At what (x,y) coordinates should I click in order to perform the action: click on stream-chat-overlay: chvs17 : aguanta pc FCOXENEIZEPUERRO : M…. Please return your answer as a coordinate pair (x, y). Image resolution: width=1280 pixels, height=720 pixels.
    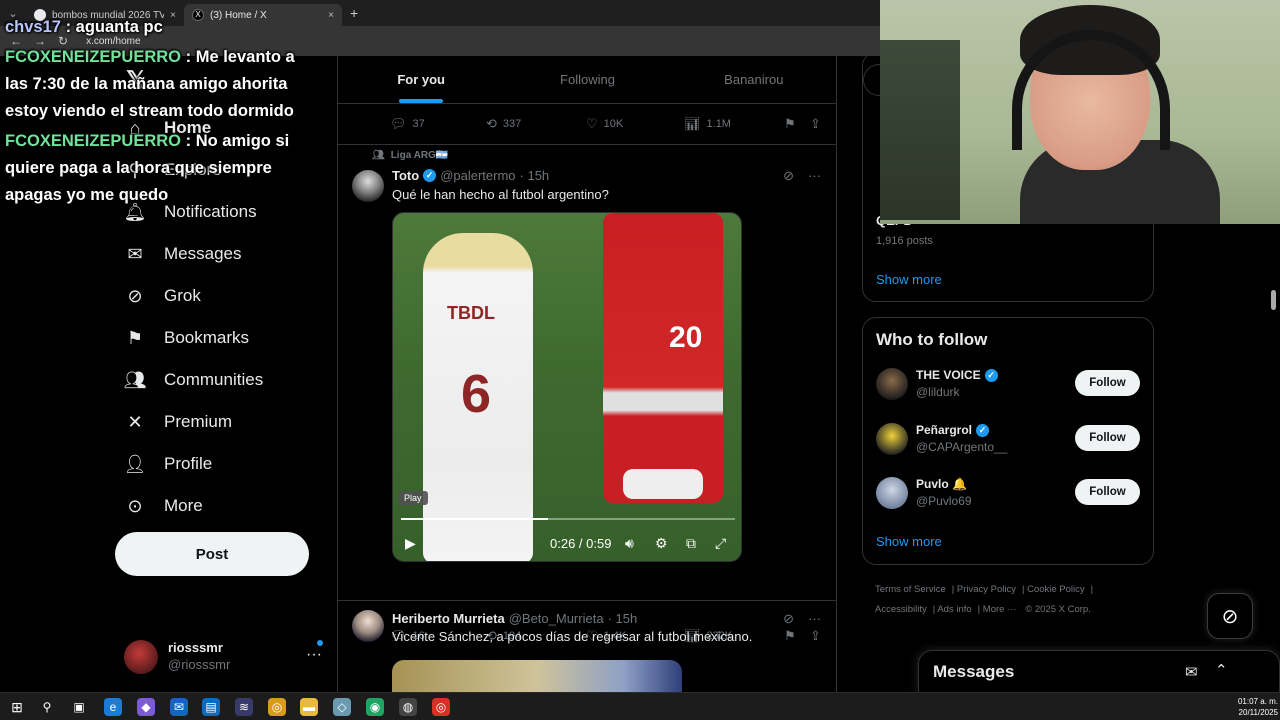
    Looking at the image, I should click on (150, 111).